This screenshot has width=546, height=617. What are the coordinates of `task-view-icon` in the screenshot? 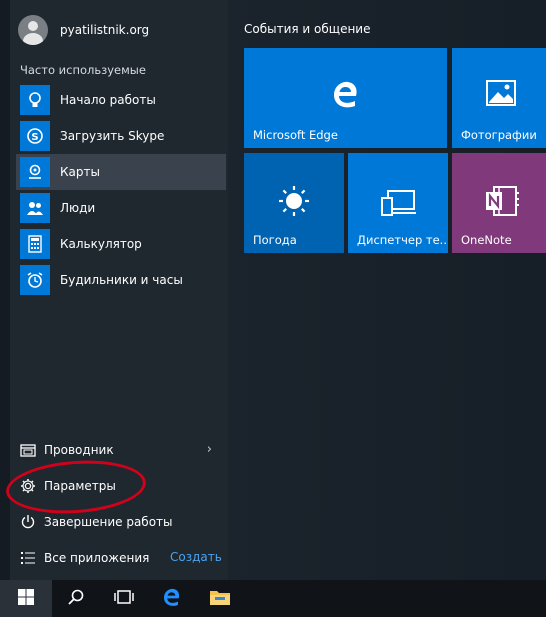 It's located at (124, 599).